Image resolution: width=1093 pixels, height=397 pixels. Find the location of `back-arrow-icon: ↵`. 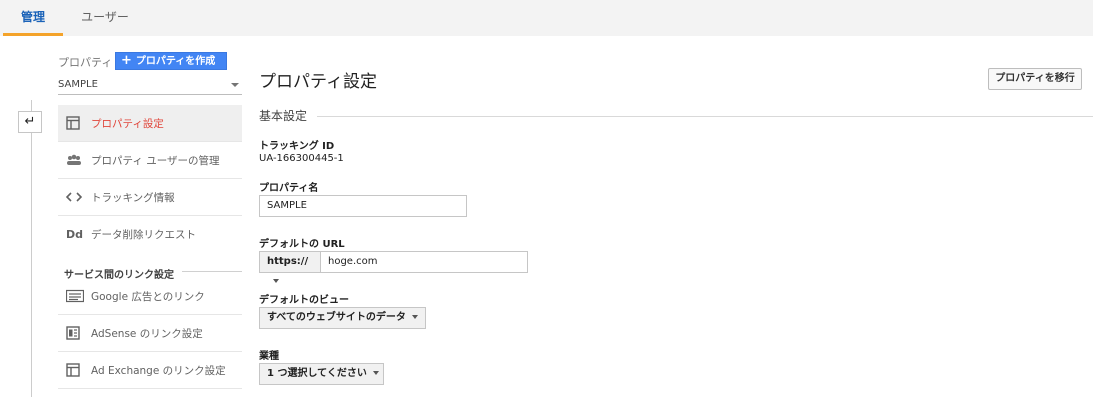

back-arrow-icon: ↵ is located at coordinates (30, 121).